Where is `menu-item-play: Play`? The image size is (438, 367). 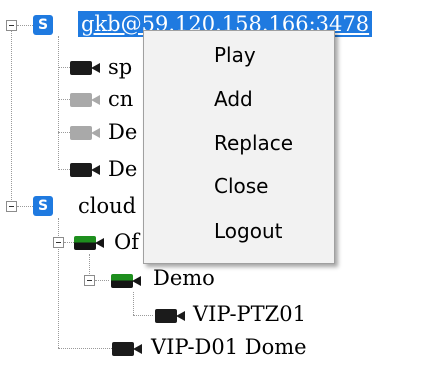
menu-item-play: Play is located at coordinates (239, 55).